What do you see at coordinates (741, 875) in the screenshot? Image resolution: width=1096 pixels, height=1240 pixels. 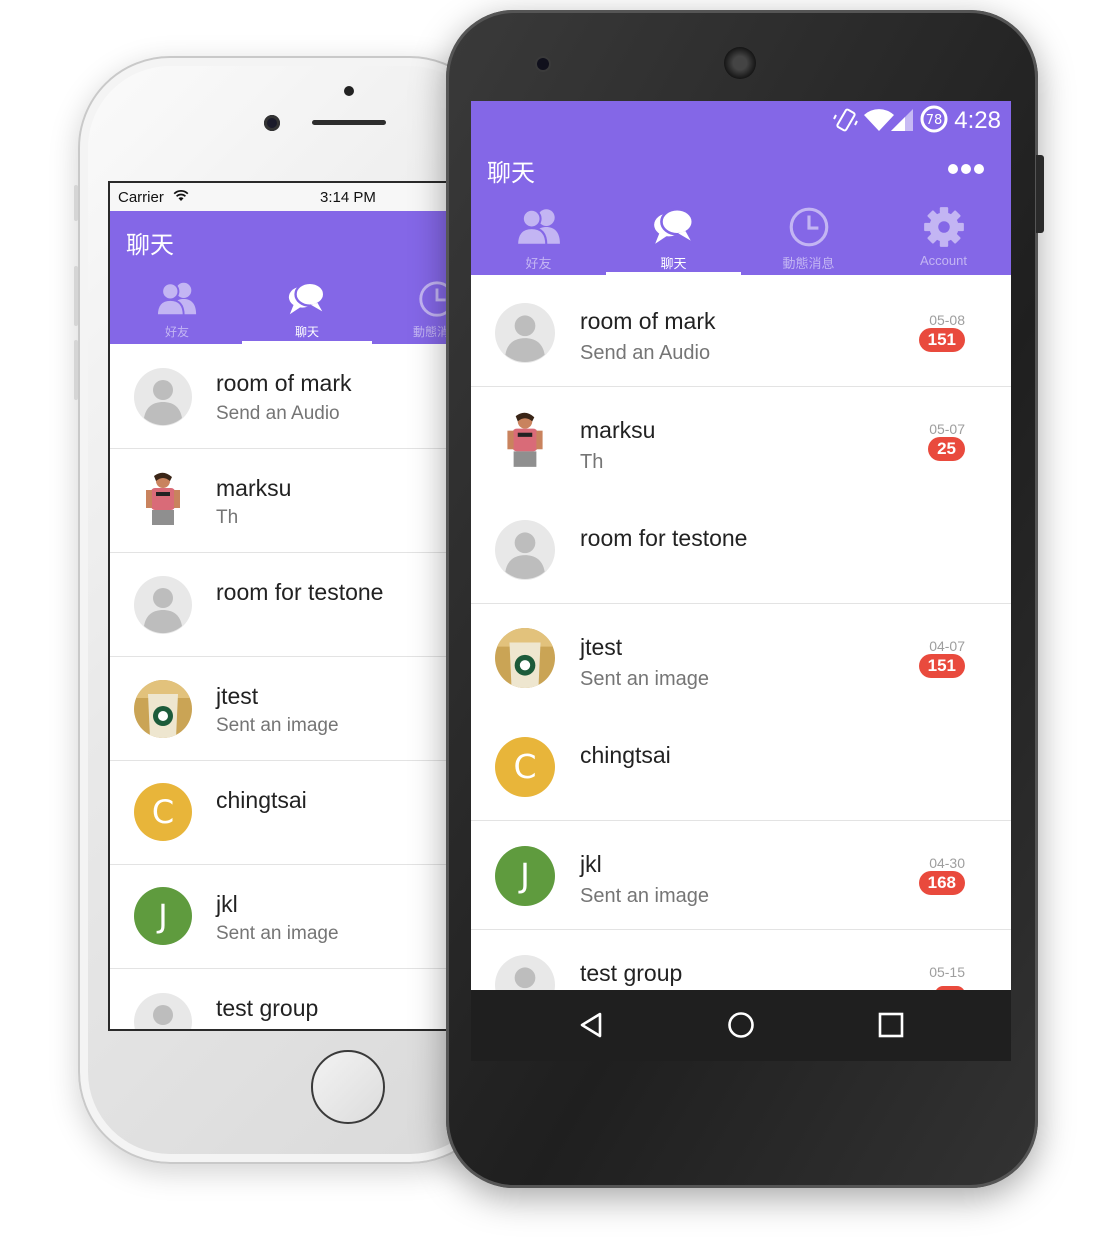 I see `list-item: J jkl Sent an image 04-30 168` at bounding box center [741, 875].